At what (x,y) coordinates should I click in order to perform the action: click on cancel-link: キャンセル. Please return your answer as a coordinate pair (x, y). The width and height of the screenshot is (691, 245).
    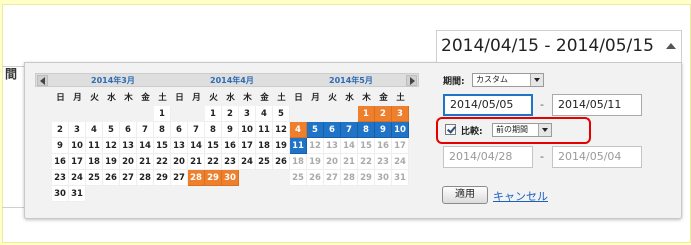
    Looking at the image, I should click on (520, 196).